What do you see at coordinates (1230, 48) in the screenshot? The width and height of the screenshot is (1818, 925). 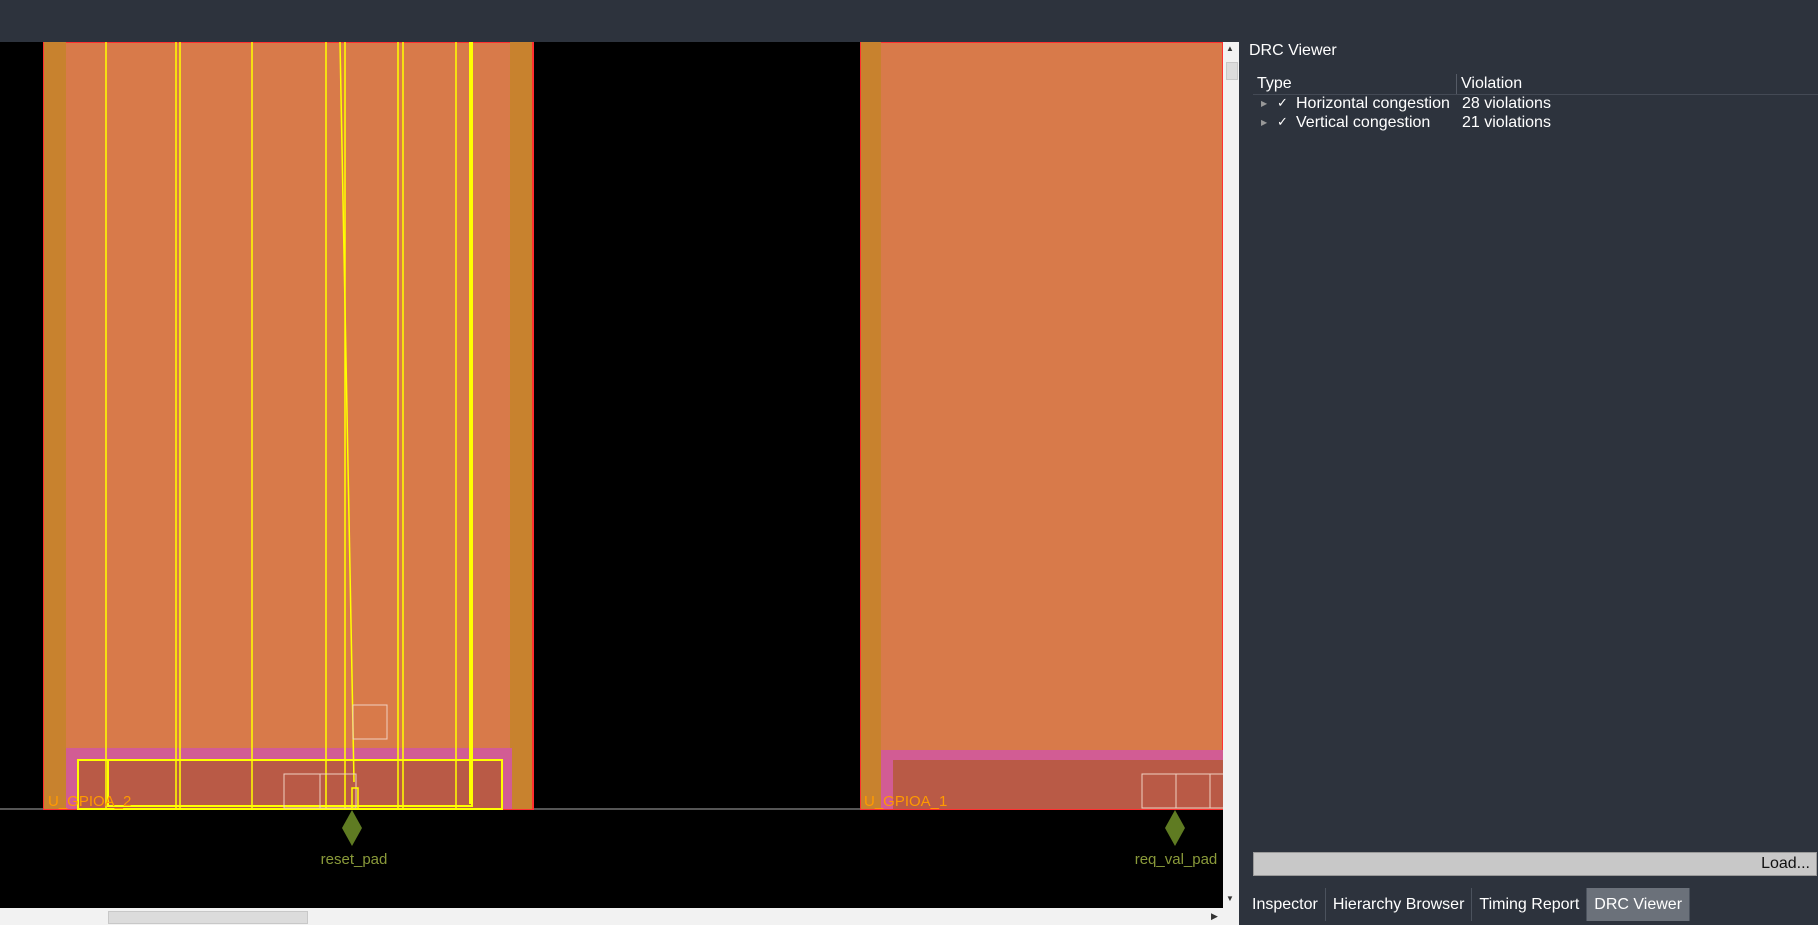 I see `scroll-up-arrow-icon: ▲` at bounding box center [1230, 48].